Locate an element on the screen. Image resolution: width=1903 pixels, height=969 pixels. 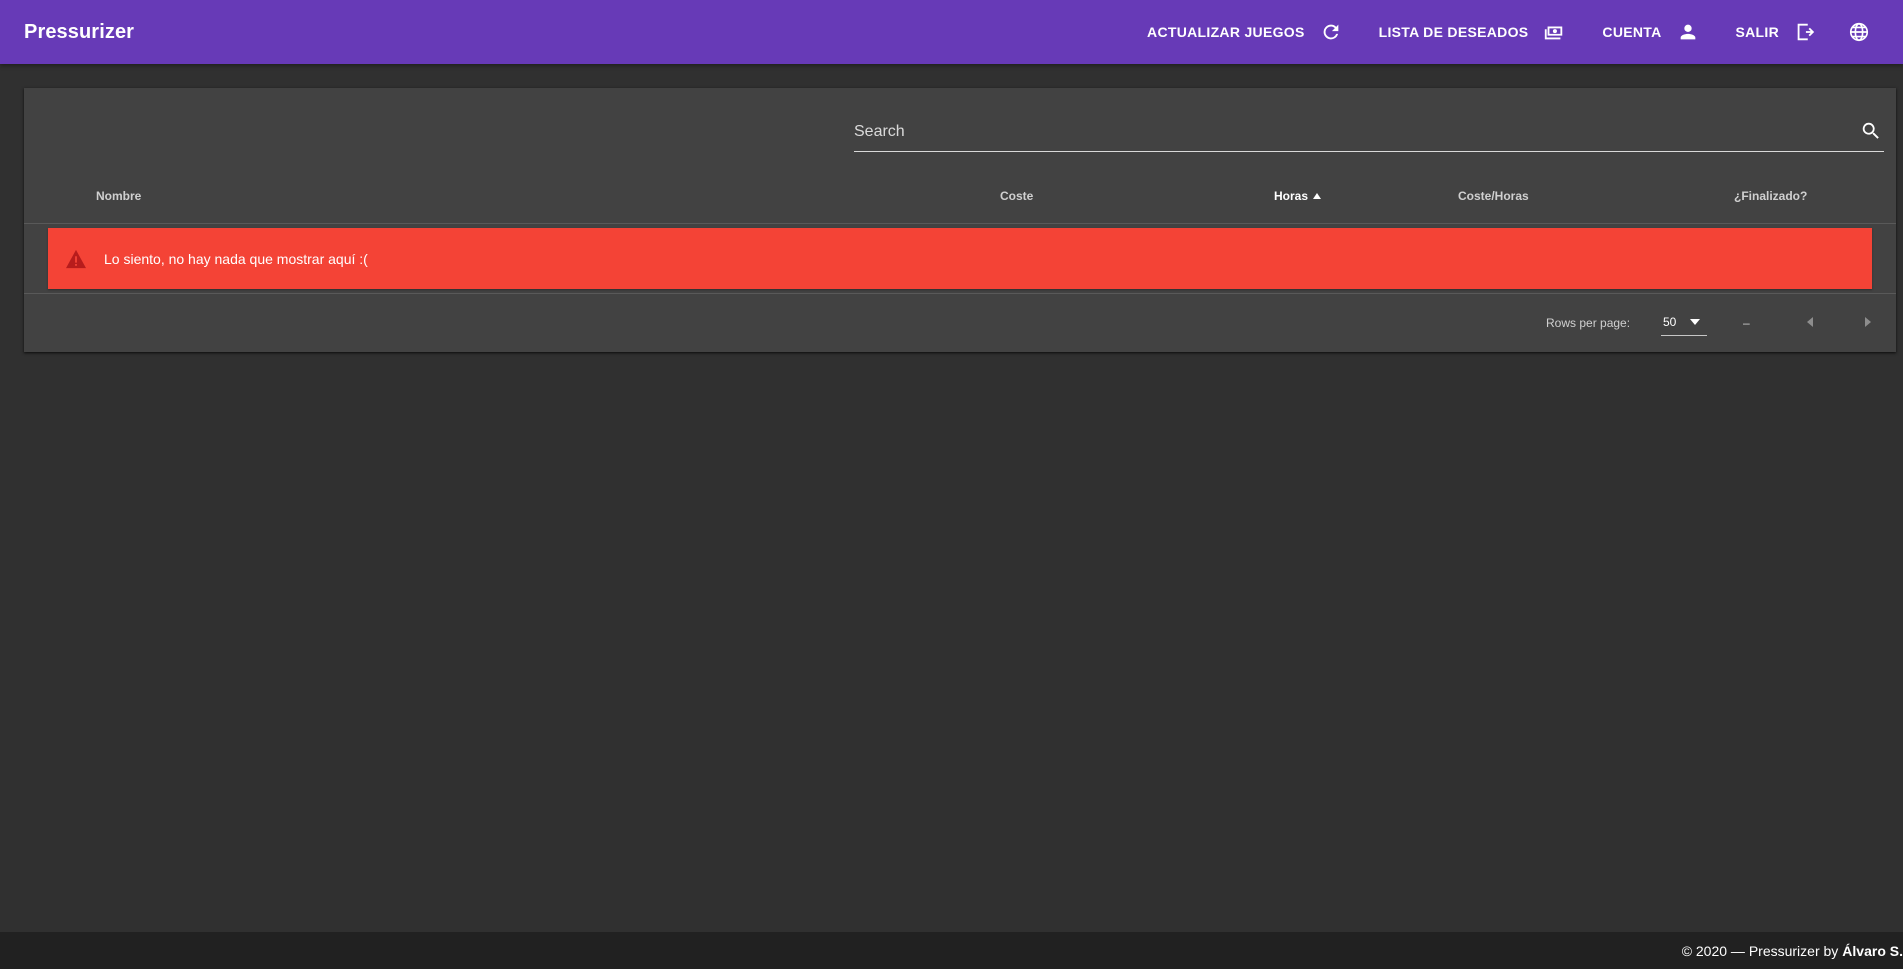
table-toolbar is located at coordinates (960, 128).